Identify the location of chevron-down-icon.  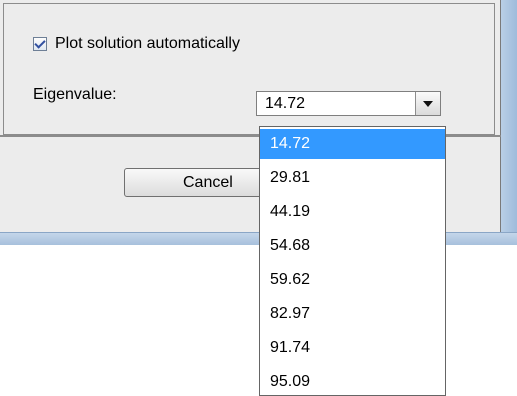
(427, 103).